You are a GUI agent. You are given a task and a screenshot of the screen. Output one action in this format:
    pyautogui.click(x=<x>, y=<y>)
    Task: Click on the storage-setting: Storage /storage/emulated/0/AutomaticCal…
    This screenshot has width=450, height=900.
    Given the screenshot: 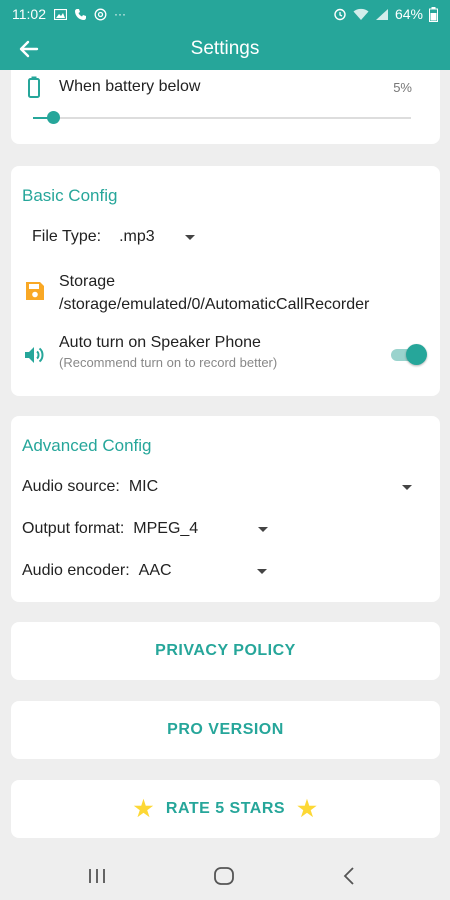 What is the action you would take?
    pyautogui.click(x=214, y=293)
    